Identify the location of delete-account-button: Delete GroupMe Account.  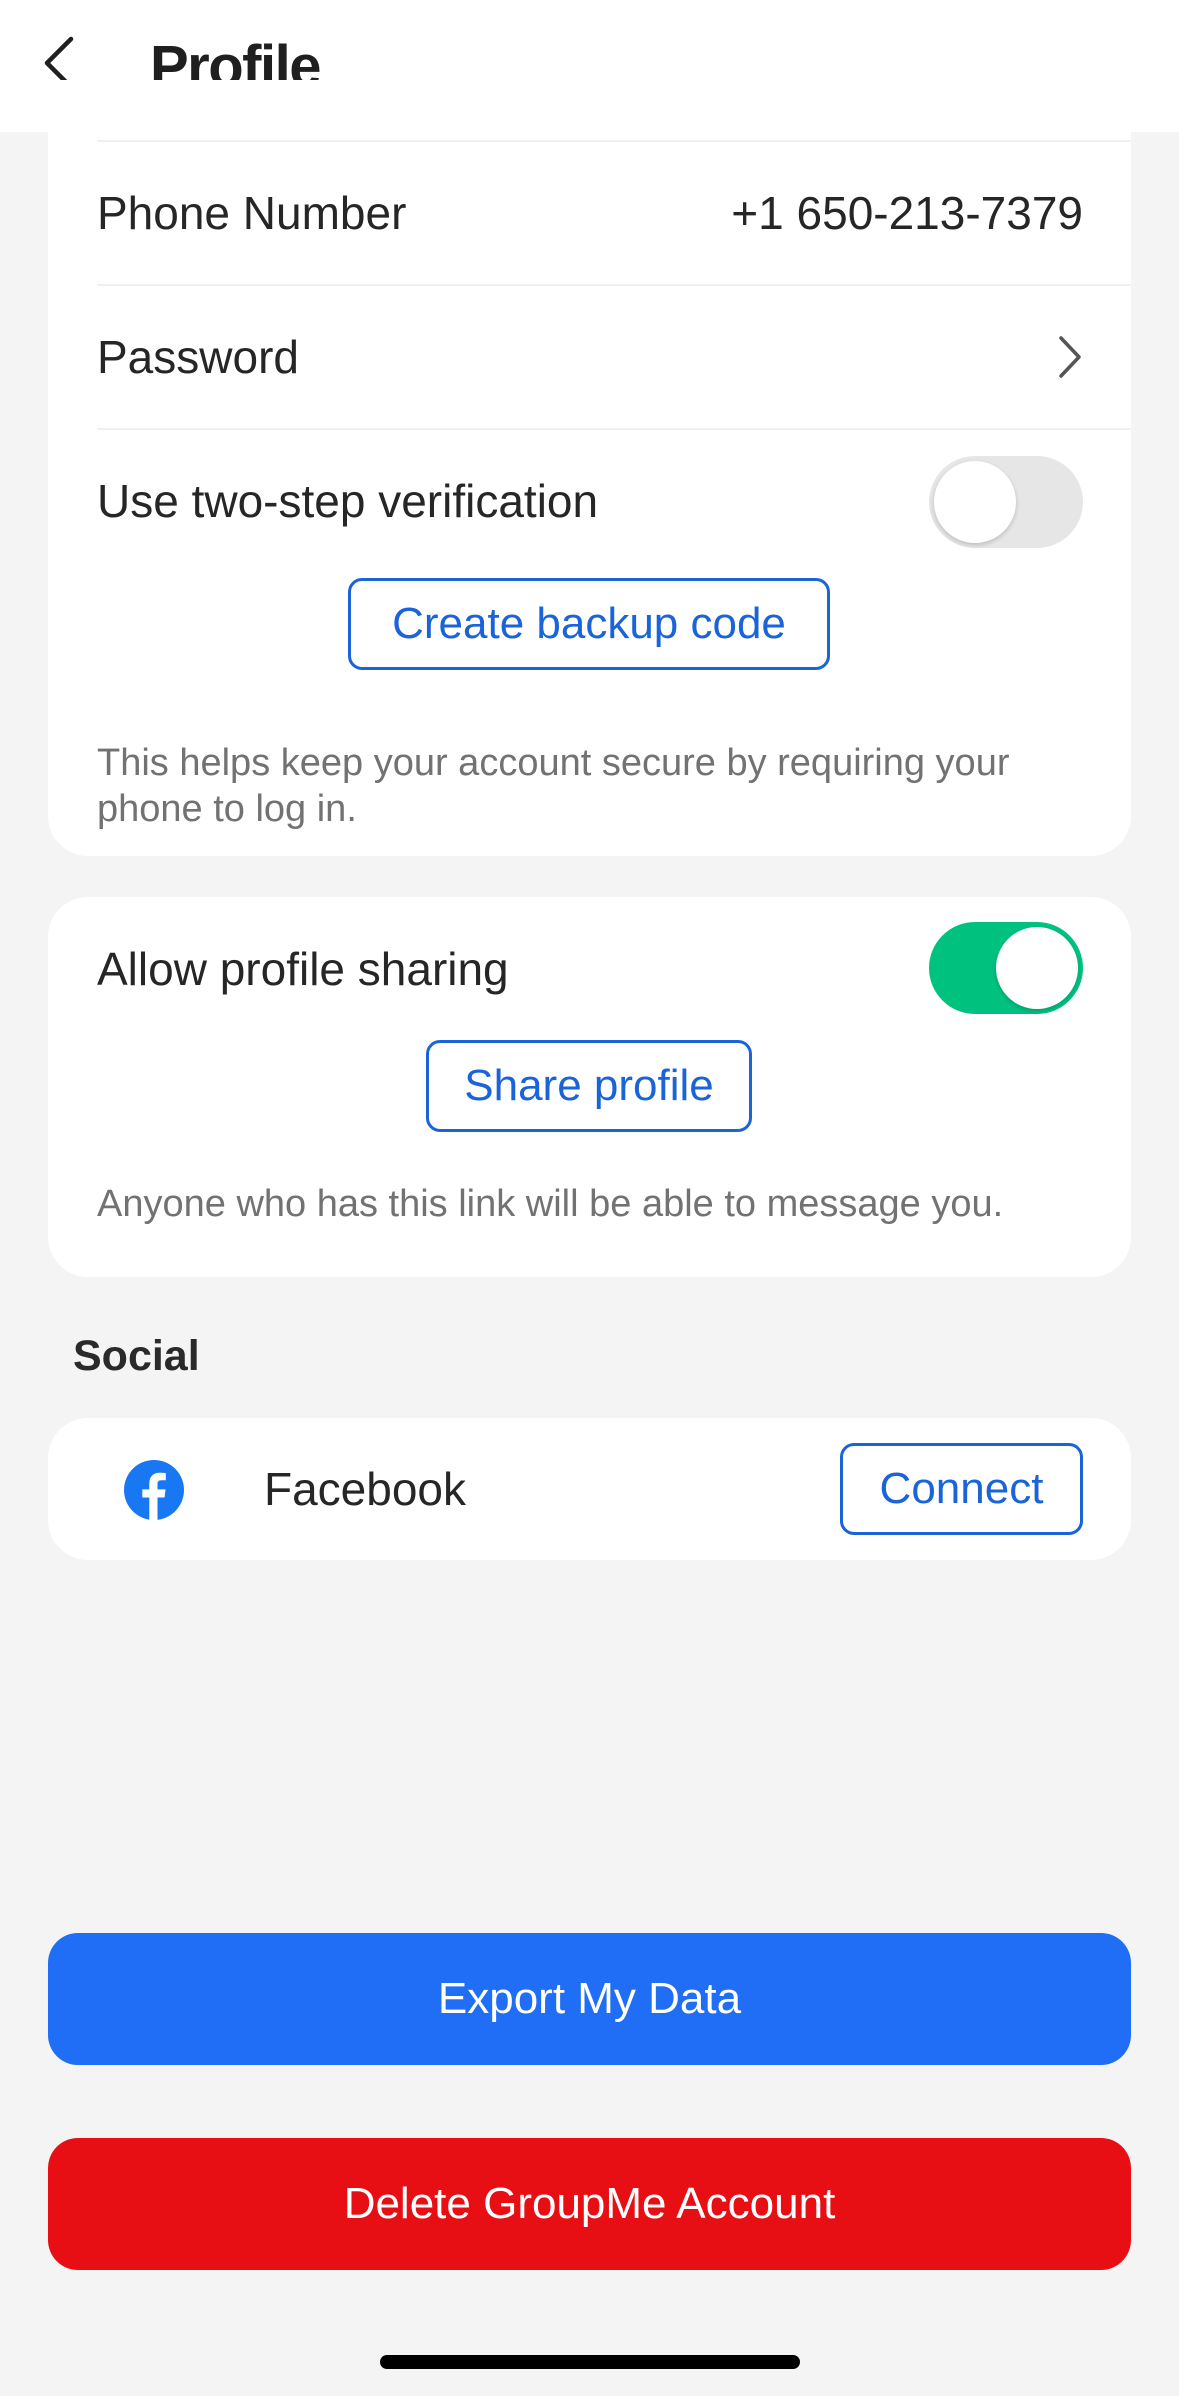
(589, 2204).